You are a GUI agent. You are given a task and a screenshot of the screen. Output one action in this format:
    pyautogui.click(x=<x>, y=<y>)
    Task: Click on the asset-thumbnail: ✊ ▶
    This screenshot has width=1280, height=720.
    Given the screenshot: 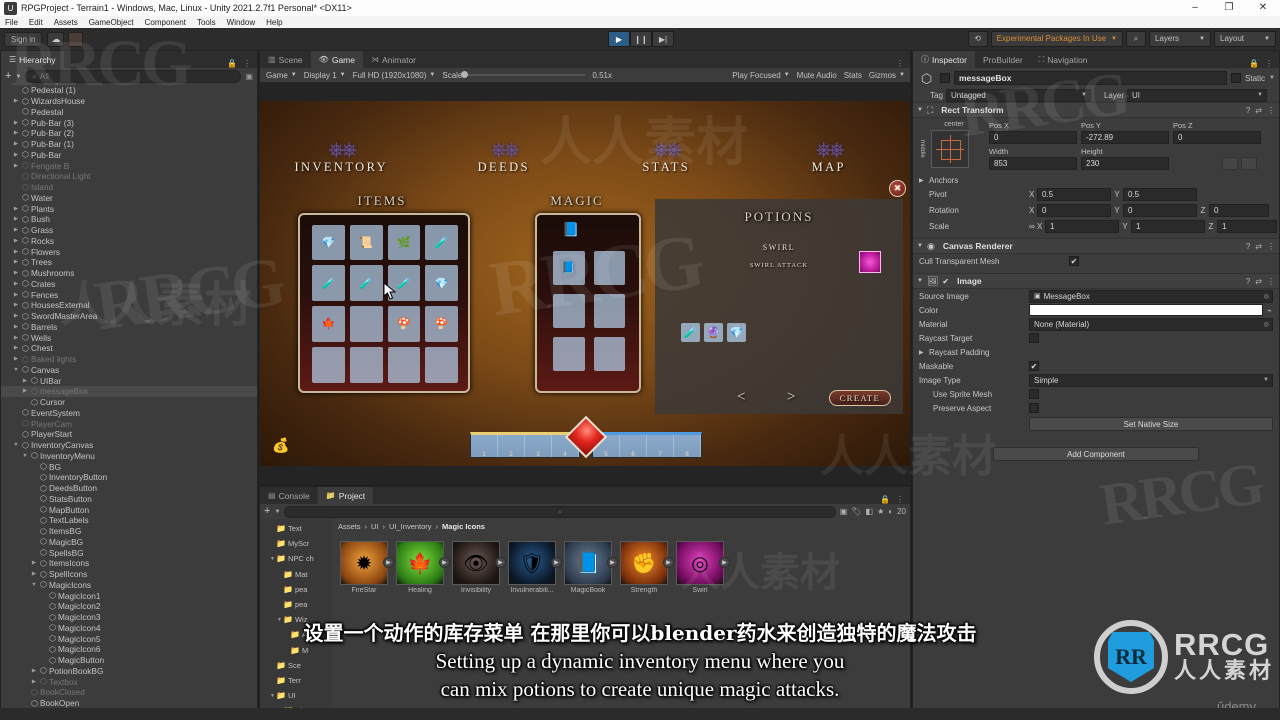 What is the action you would take?
    pyautogui.click(x=647, y=563)
    